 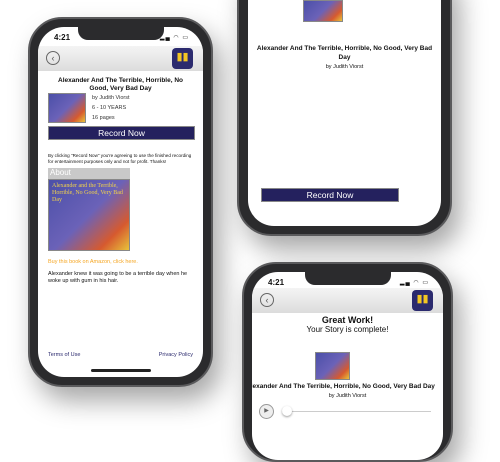 What do you see at coordinates (356, 411) in the screenshot?
I see `progress-track` at bounding box center [356, 411].